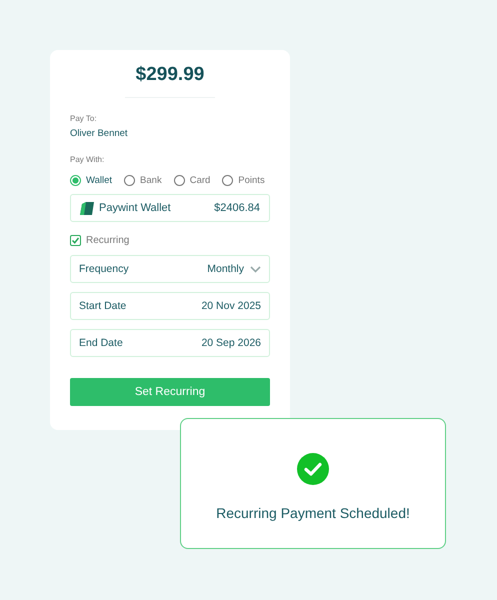 The image size is (497, 600). Describe the element at coordinates (170, 343) in the screenshot. I see `date-field: End Date 20 Sep 2026` at that location.